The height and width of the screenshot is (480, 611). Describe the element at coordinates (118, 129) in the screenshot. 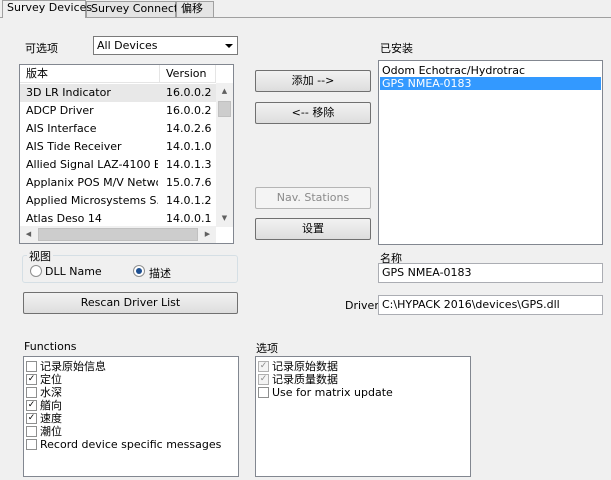

I see `list-item: AIS Interface 14.0.2.6` at that location.